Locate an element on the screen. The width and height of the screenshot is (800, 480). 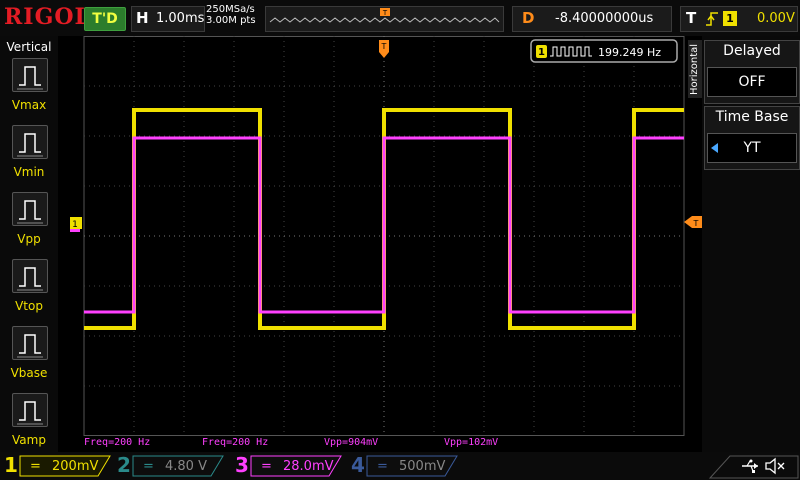
timebase-key: H is located at coordinates (142, 18).